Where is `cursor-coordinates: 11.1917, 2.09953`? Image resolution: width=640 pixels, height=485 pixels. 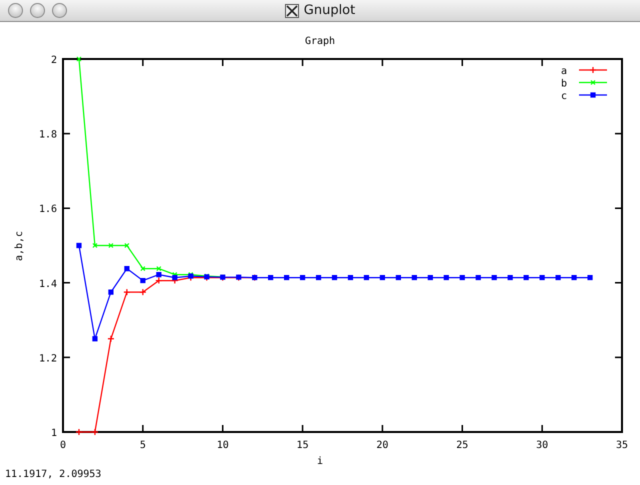
cursor-coordinates: 11.1917, 2.09953 is located at coordinates (53, 475).